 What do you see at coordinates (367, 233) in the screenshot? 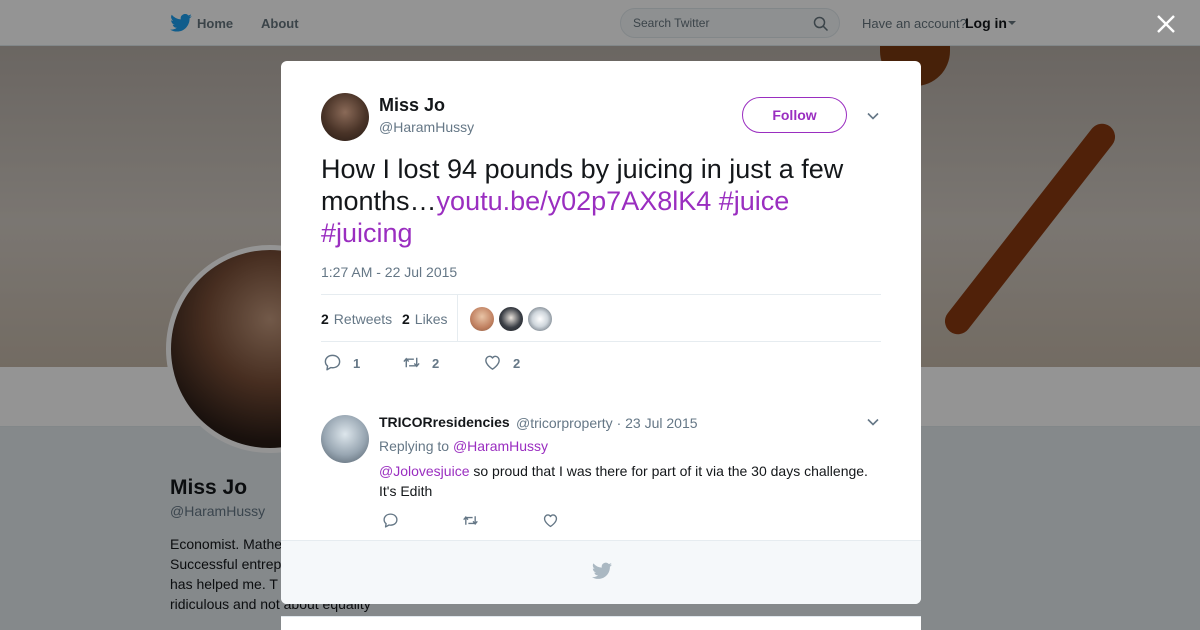
I see `hashtag-juicing: #juicing` at bounding box center [367, 233].